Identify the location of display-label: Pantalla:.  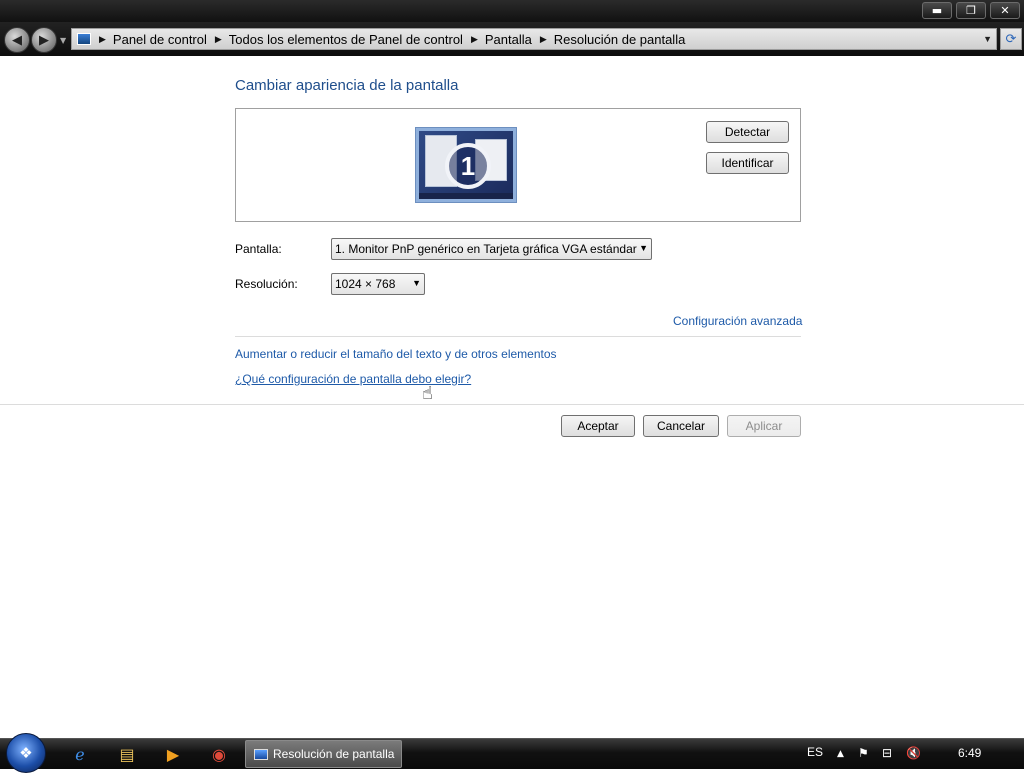
(258, 249).